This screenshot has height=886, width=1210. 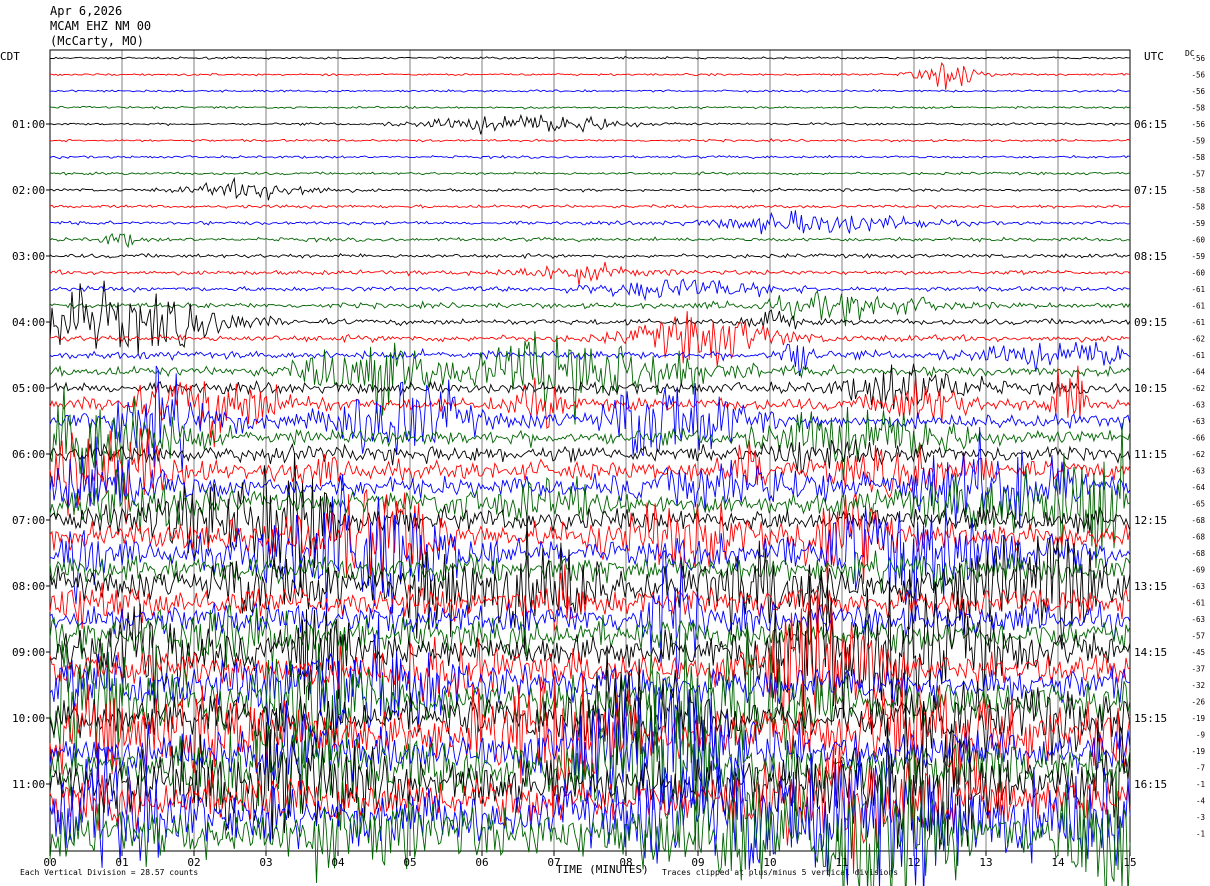 I want to click on footer-scale-note: Each Vertical Division = 28.57 counts, so click(x=109, y=872).